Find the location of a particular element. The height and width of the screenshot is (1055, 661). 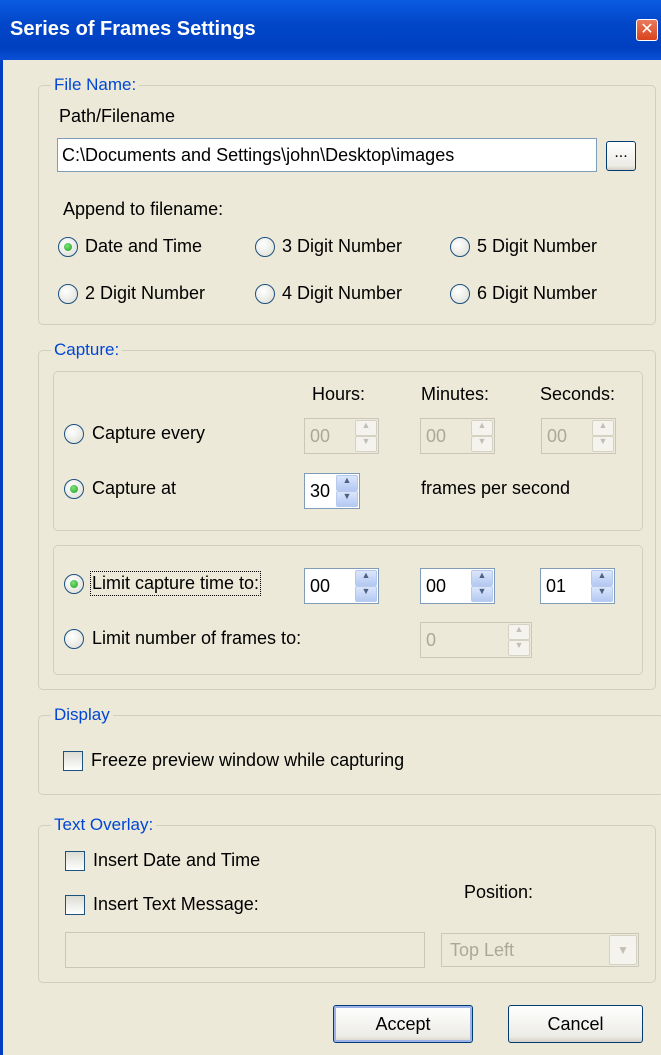

fps-spinner: 30 ▲ ▼ is located at coordinates (332, 491).